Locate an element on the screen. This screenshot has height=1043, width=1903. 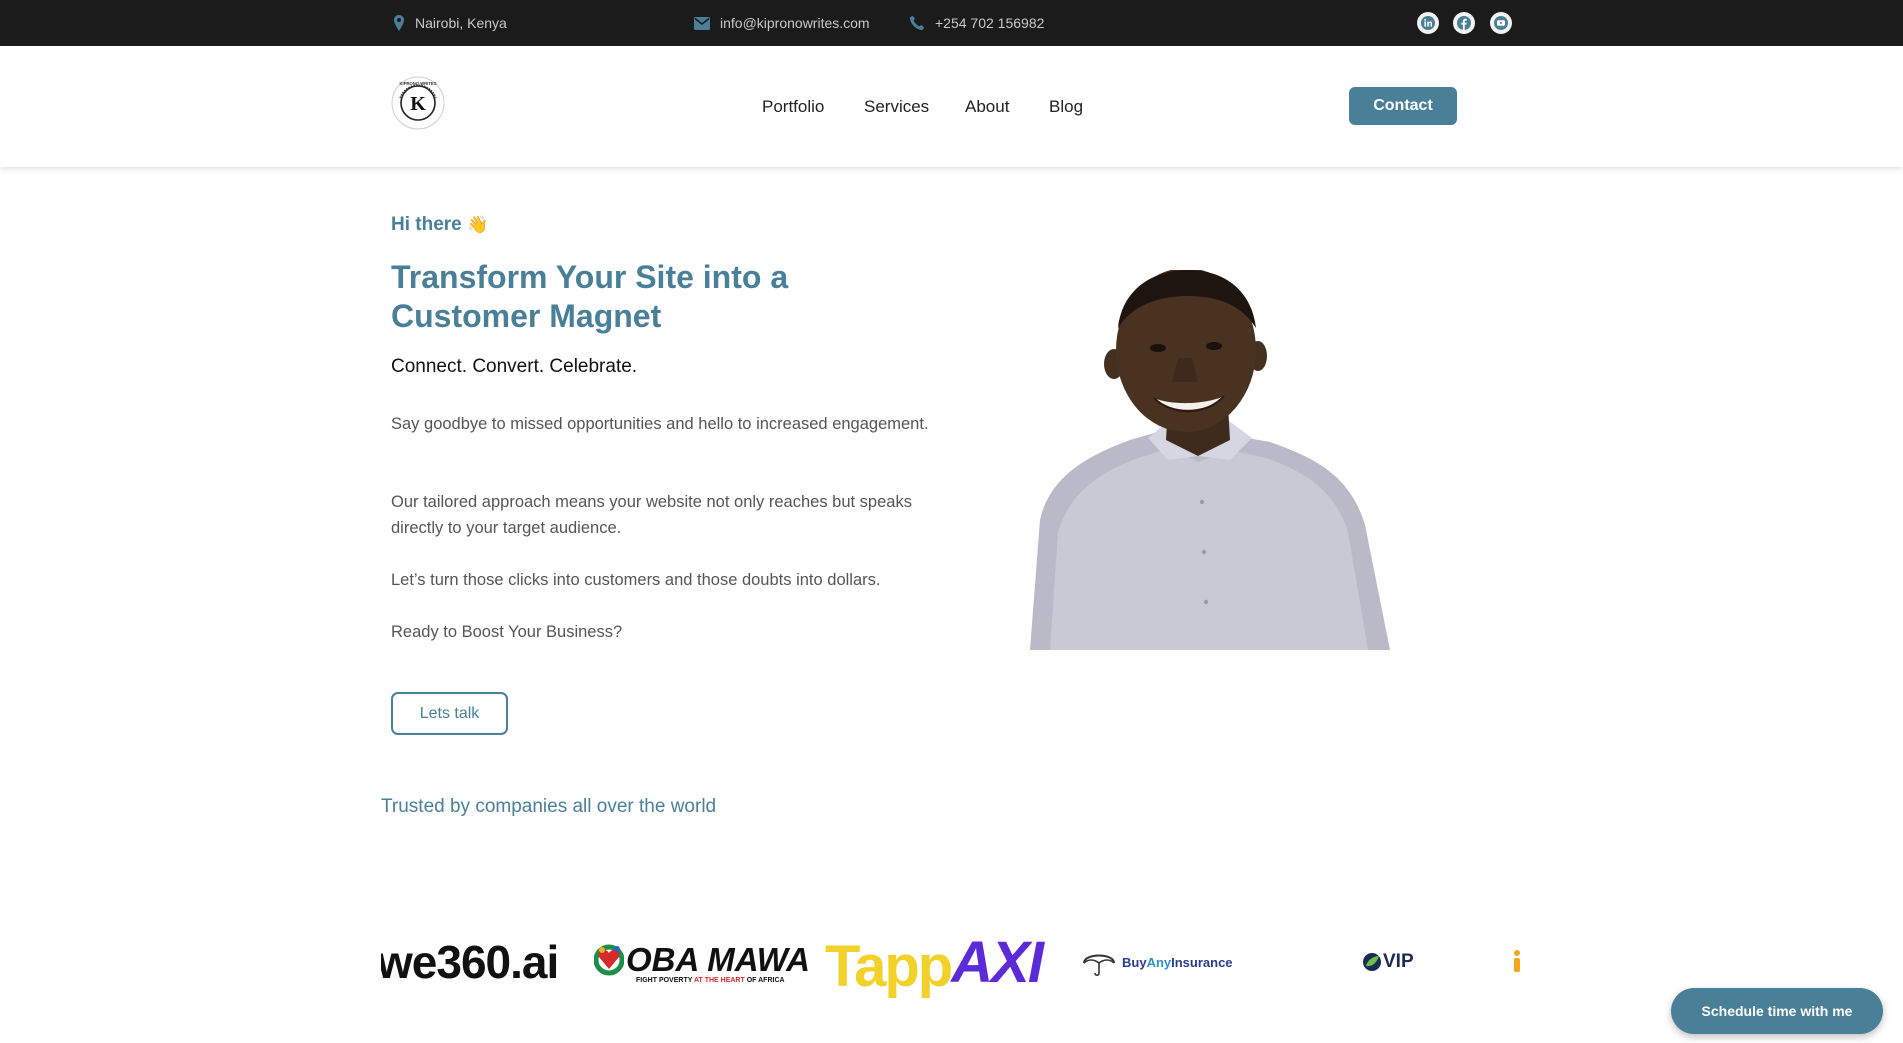
hero-greeting: Hi there 👋 is located at coordinates (439, 225).